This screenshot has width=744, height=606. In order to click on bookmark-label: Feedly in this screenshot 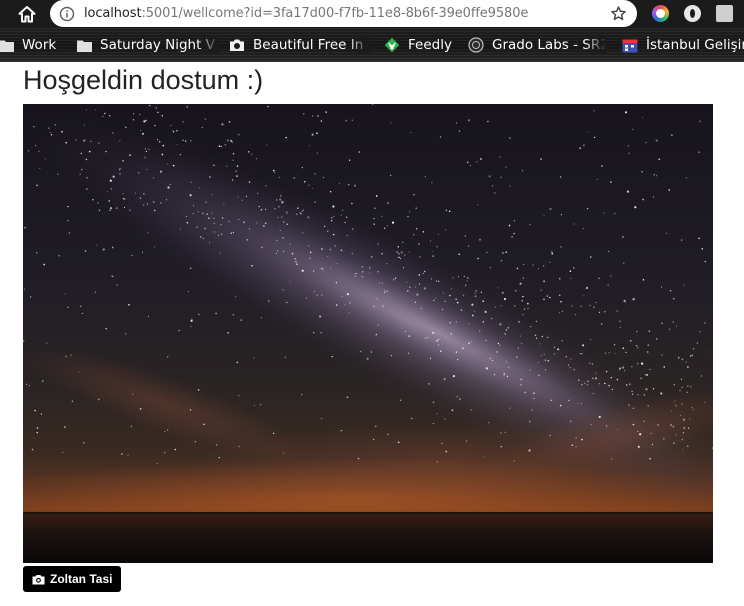, I will do `click(430, 45)`.